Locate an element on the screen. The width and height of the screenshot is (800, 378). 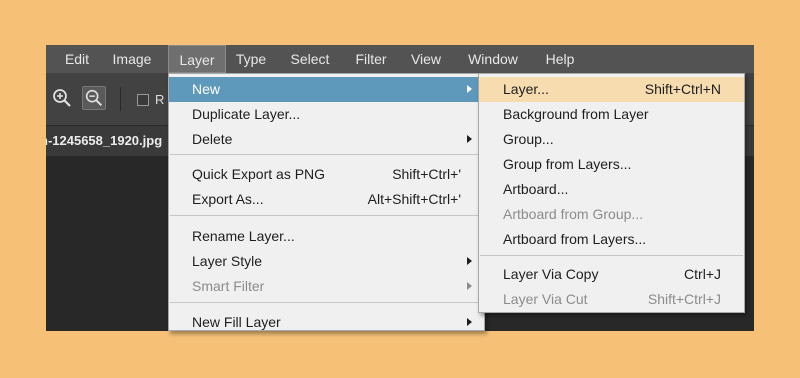
menu-filter: Filter is located at coordinates (371, 59).